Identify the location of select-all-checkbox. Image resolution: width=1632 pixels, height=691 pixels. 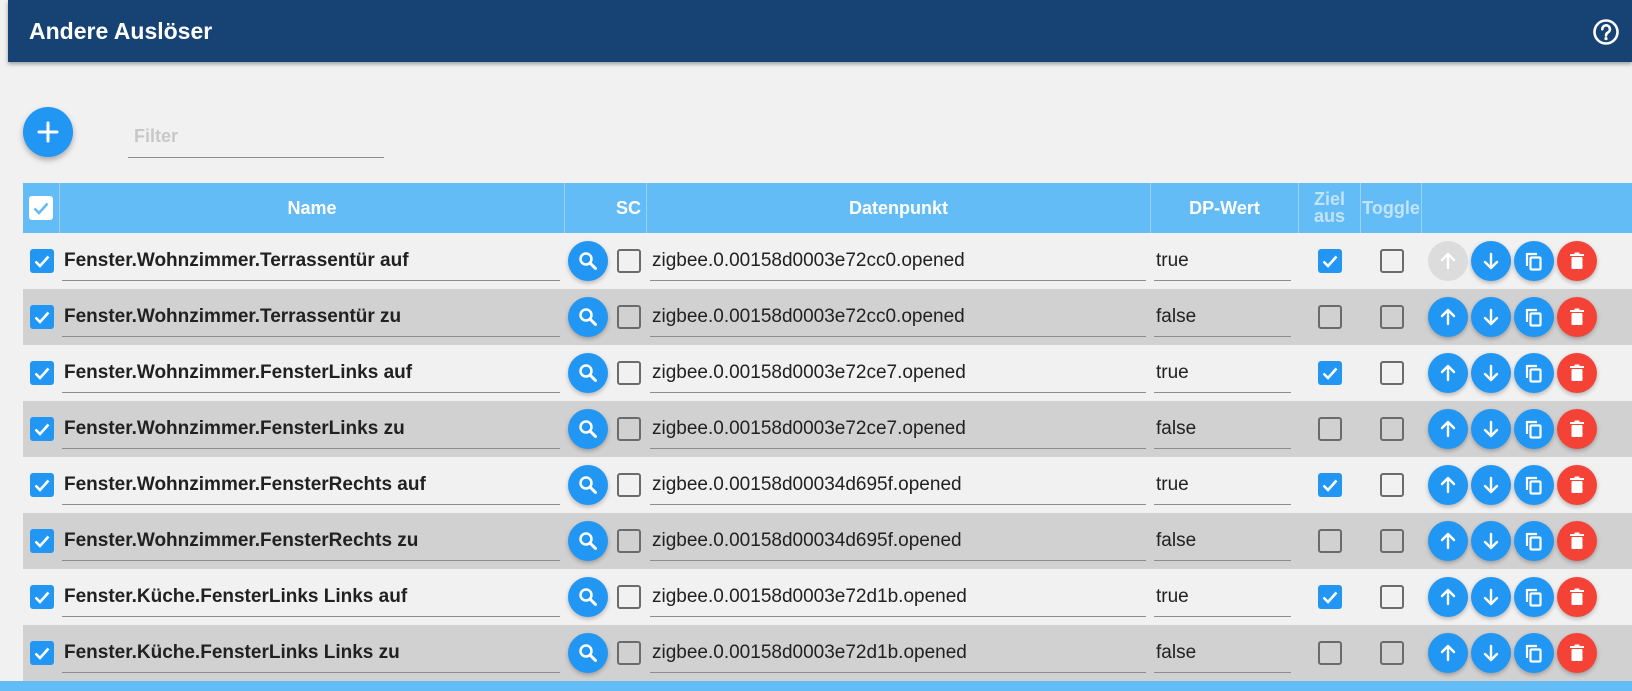
(41, 208).